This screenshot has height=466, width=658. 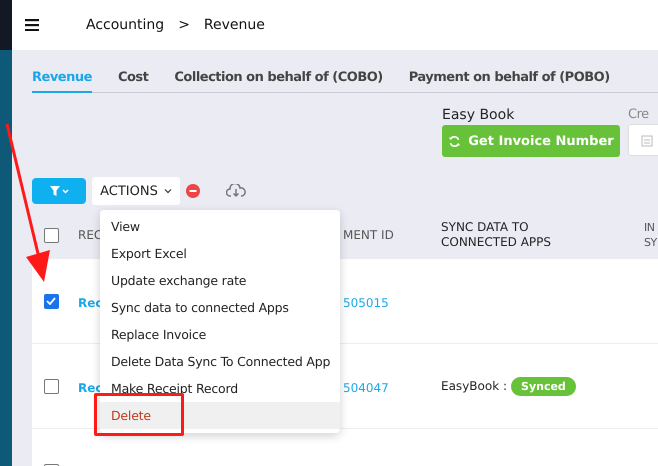 I want to click on breadcrumb-item: Accounting, so click(x=125, y=25).